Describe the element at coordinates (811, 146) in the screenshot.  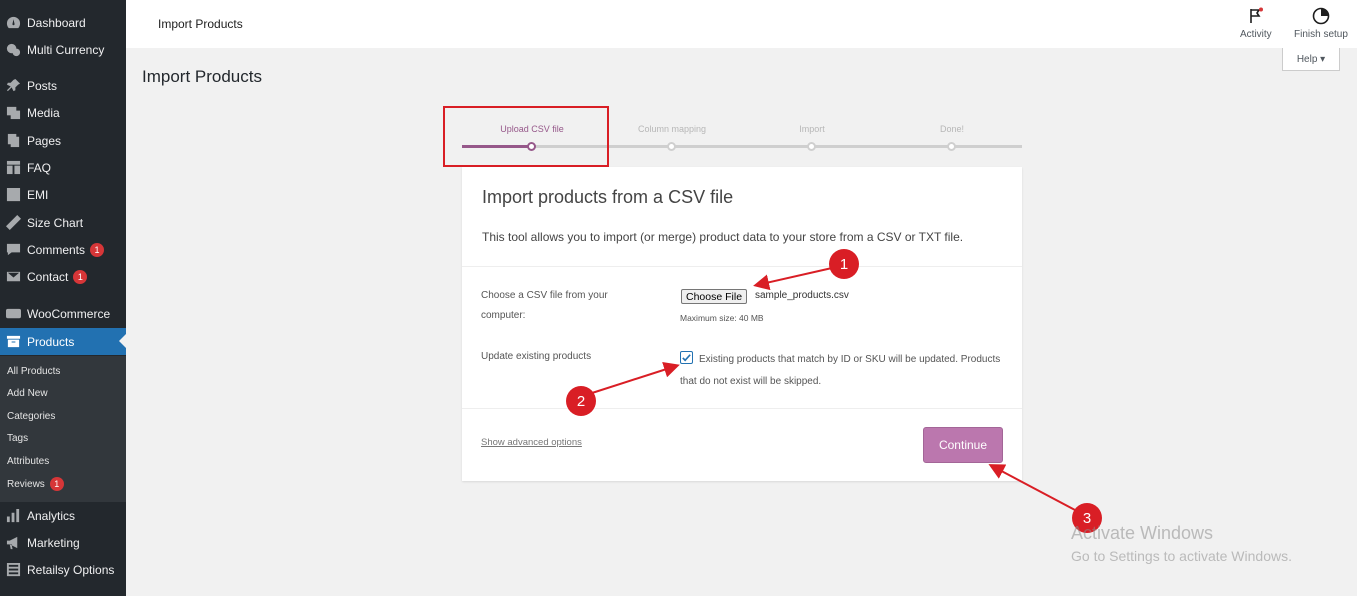
I see `step-dot-import` at that location.